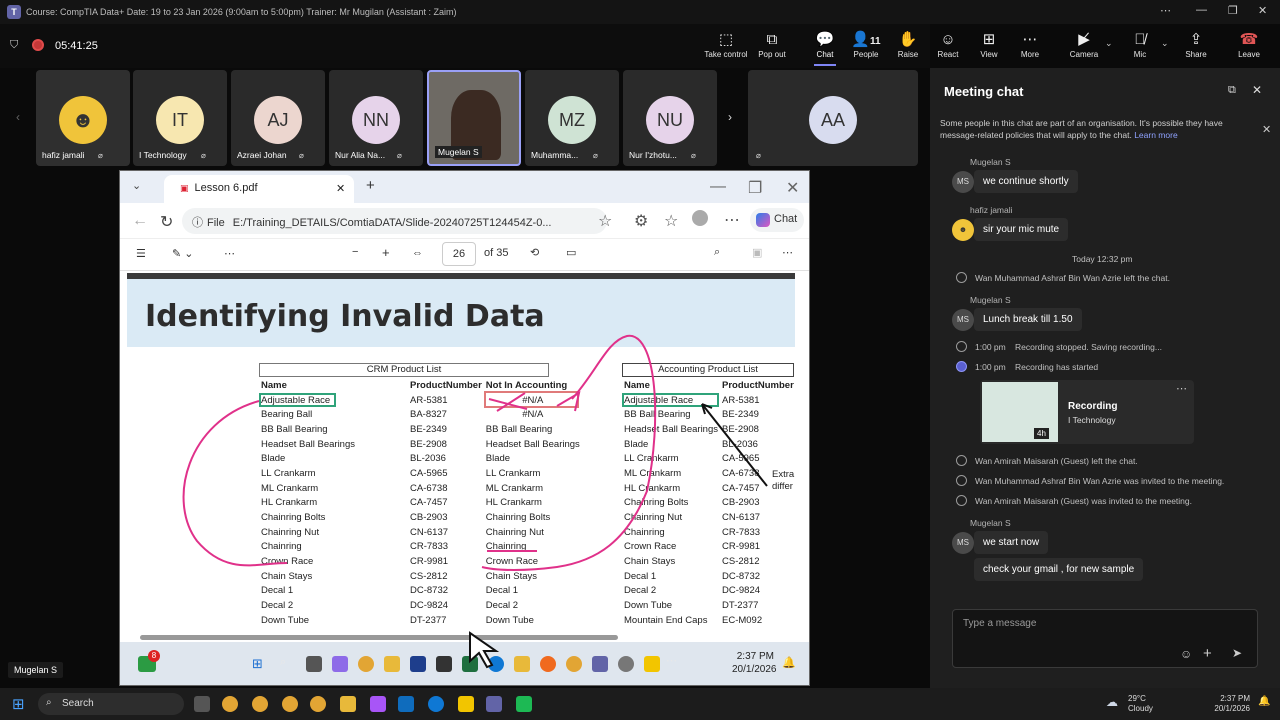 The width and height of the screenshot is (1280, 720). Describe the element at coordinates (671, 660) in the screenshot. I see `overflow-icon: ⋯` at that location.